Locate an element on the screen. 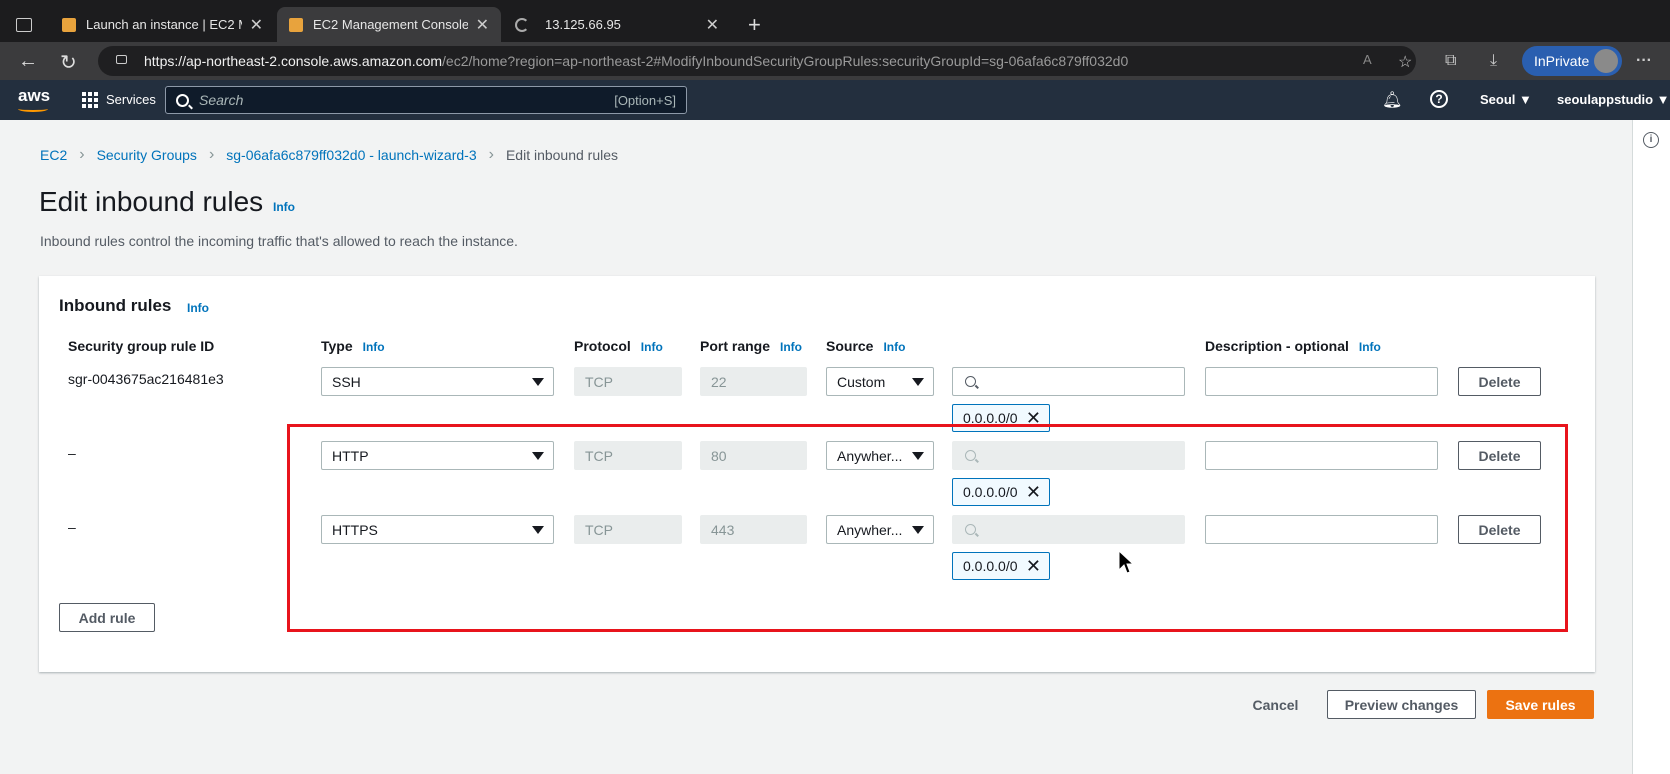  col-header-port-range: Port range Info is located at coordinates (751, 346).